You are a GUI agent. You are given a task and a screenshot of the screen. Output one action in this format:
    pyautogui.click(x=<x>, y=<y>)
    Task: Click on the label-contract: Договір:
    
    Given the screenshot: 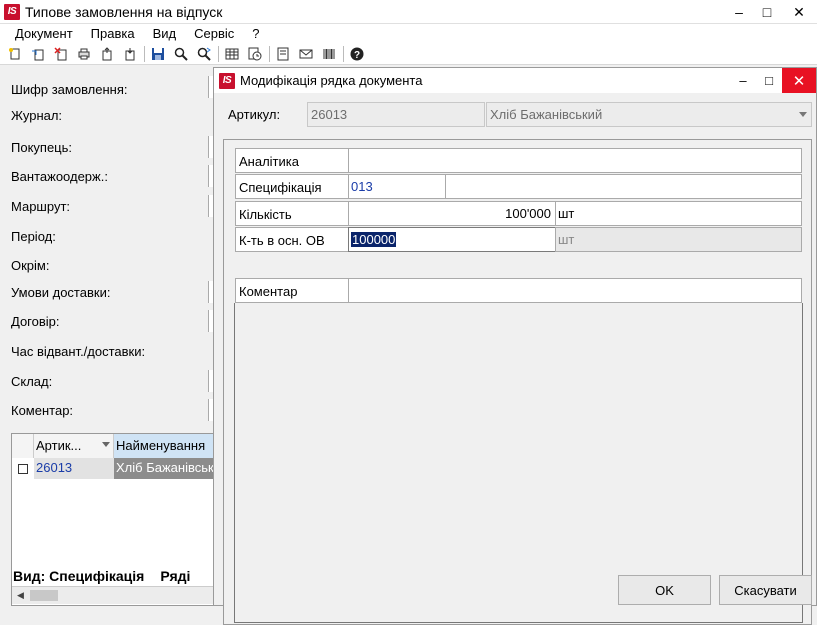 What is the action you would take?
    pyautogui.click(x=35, y=321)
    